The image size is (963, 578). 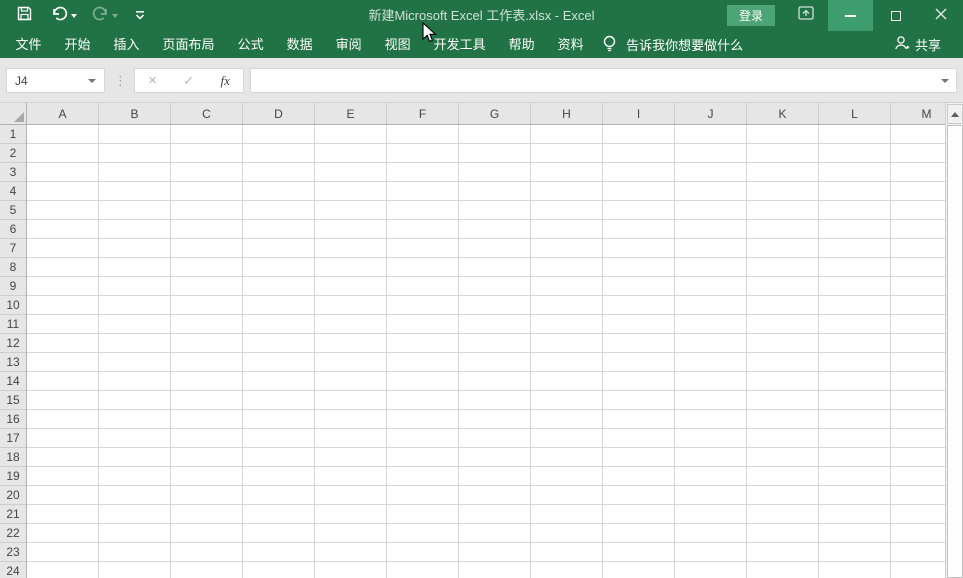 I want to click on minimize-icon, so click(x=850, y=15).